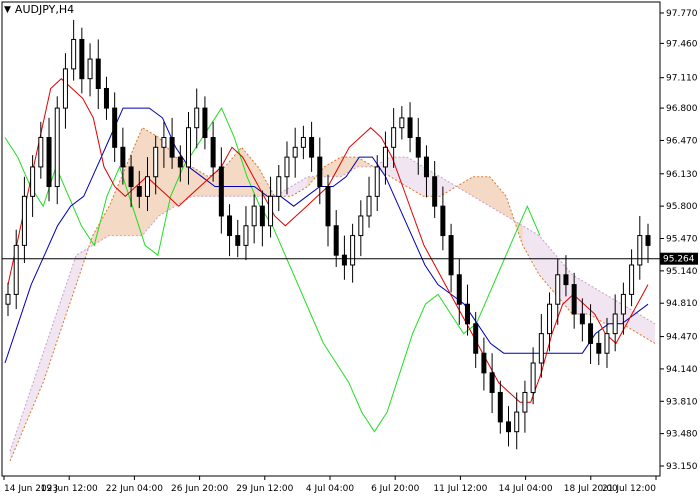 This screenshot has height=500, width=700. I want to click on y-tick-label: 93.150, so click(682, 467).